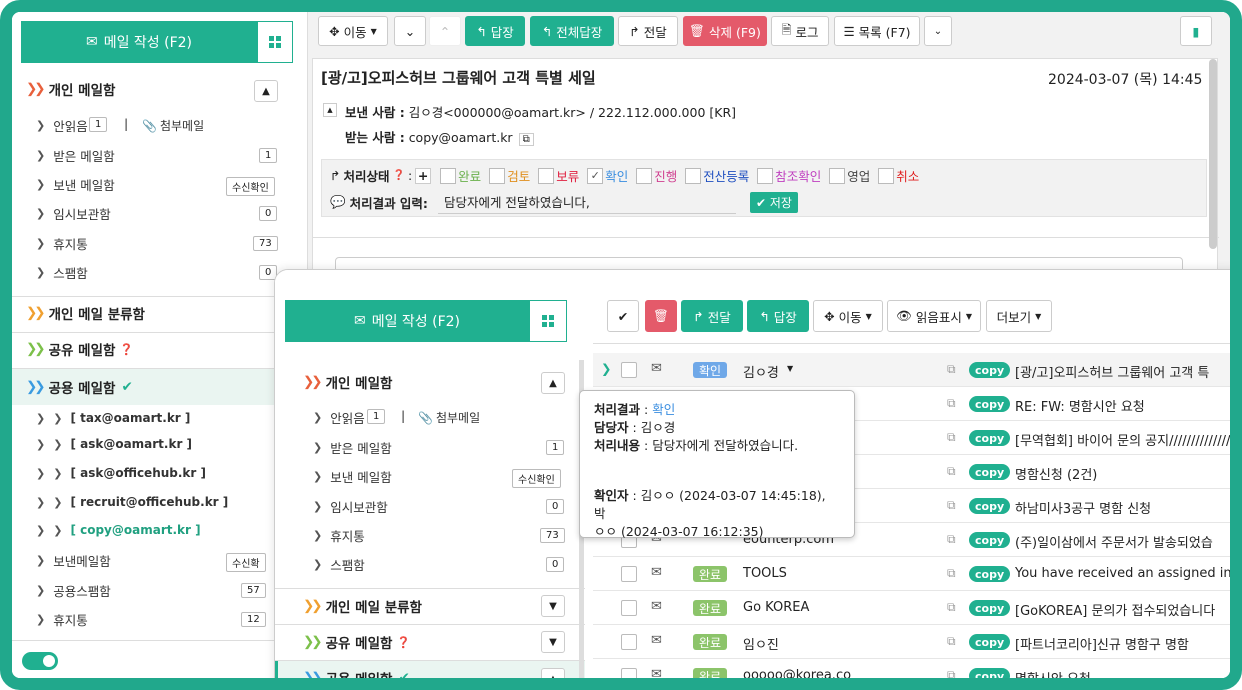 Image resolution: width=1242 pixels, height=690 pixels. What do you see at coordinates (1019, 316) in the screenshot?
I see `more-dropdown: 더보기 ▼` at bounding box center [1019, 316].